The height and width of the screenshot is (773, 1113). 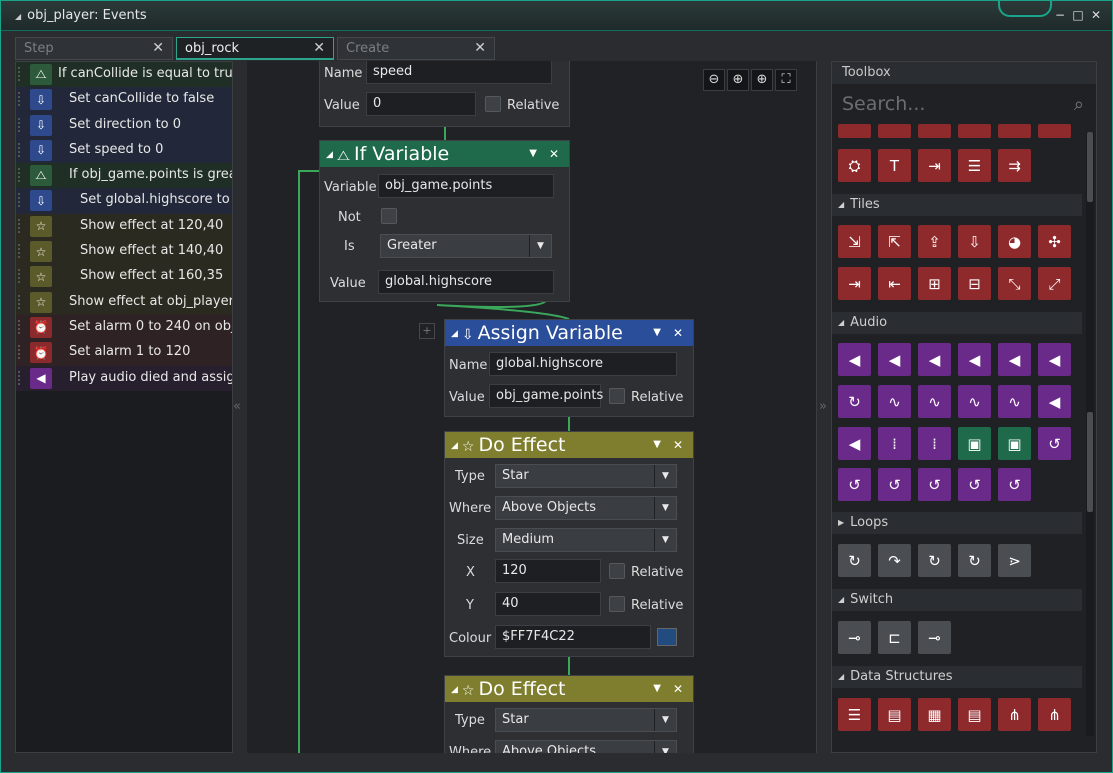 I want to click on name-field: global.highscore, so click(x=583, y=364).